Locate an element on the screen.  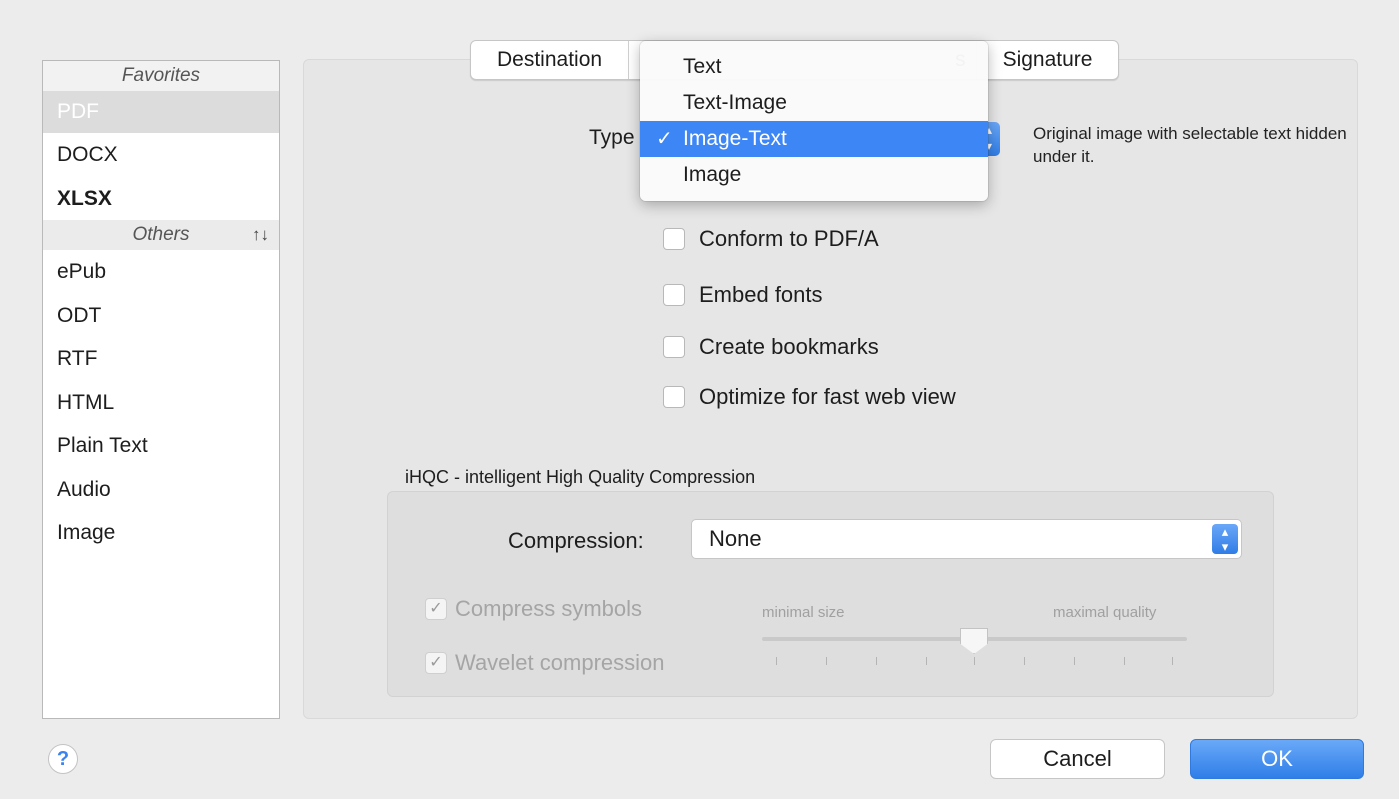
sidebar-item-html: HTML is located at coordinates (161, 403).